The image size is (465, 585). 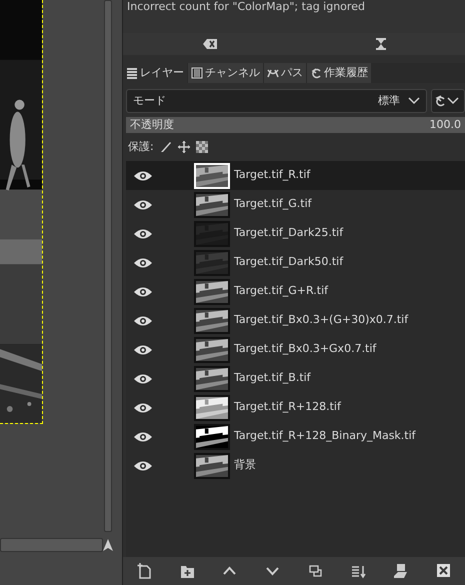 I want to click on layer-row: Target.tif_Dark50.tif, so click(x=295, y=262).